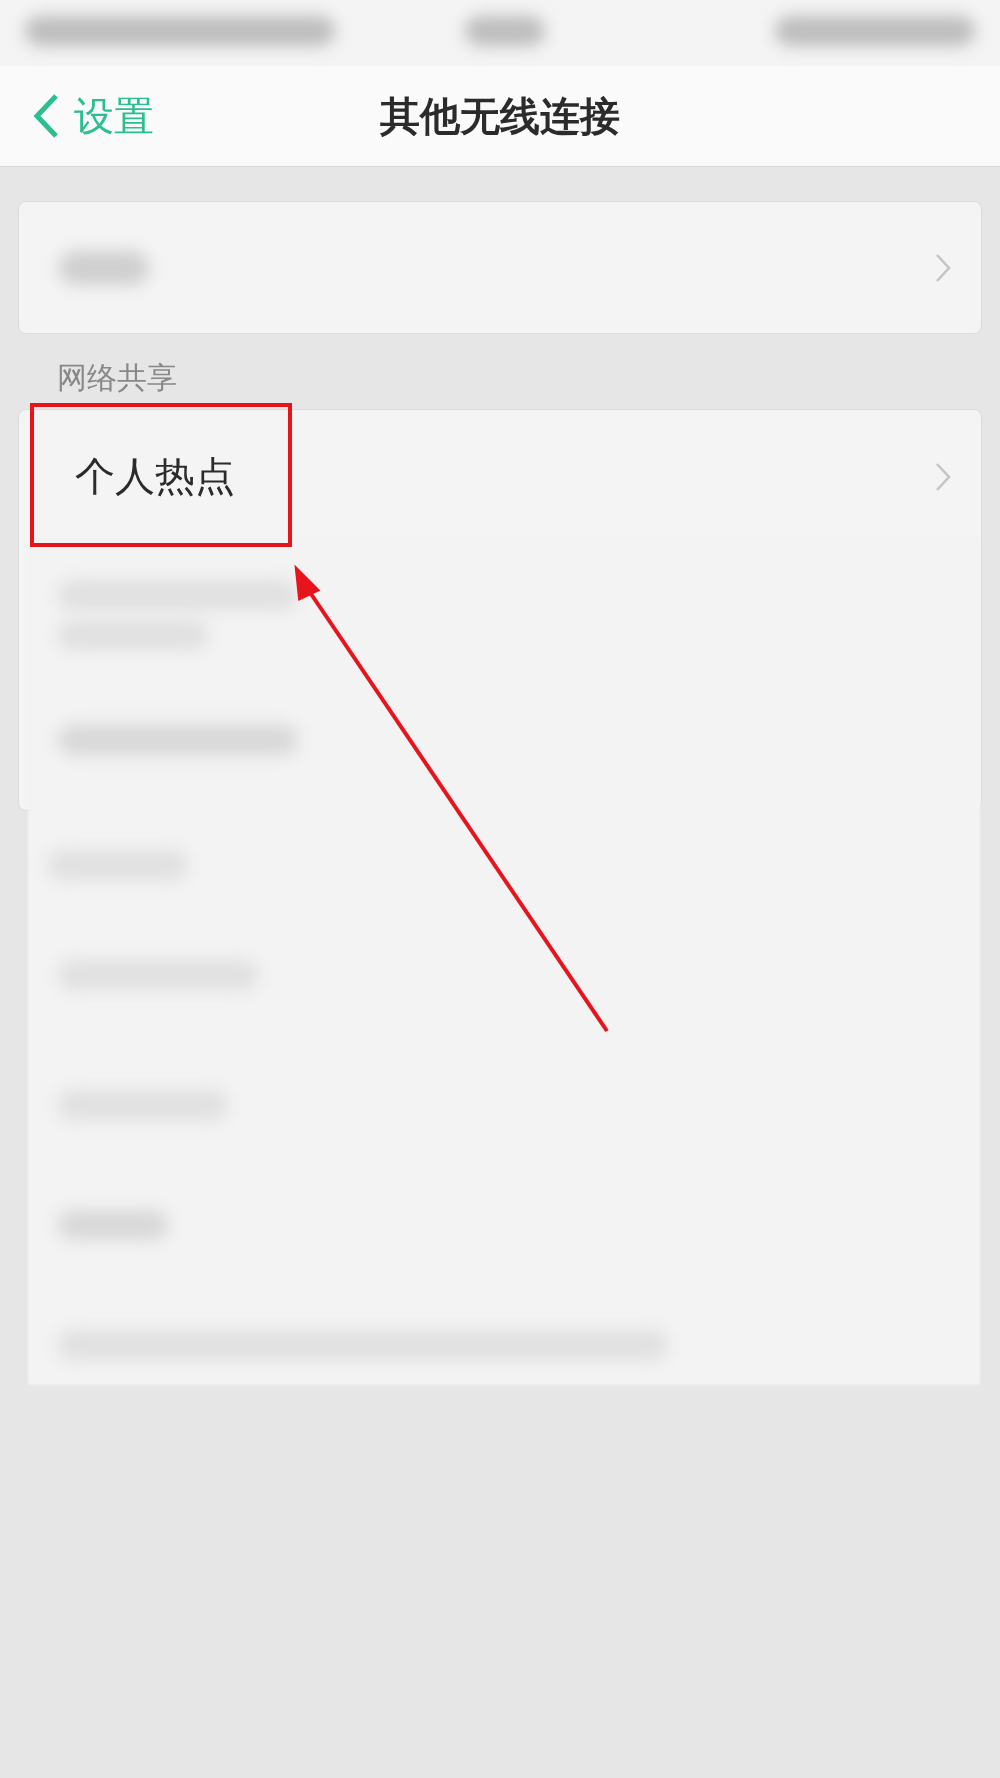 This screenshot has width=1000, height=1778. I want to click on page-title: 其他无线连接, so click(500, 116).